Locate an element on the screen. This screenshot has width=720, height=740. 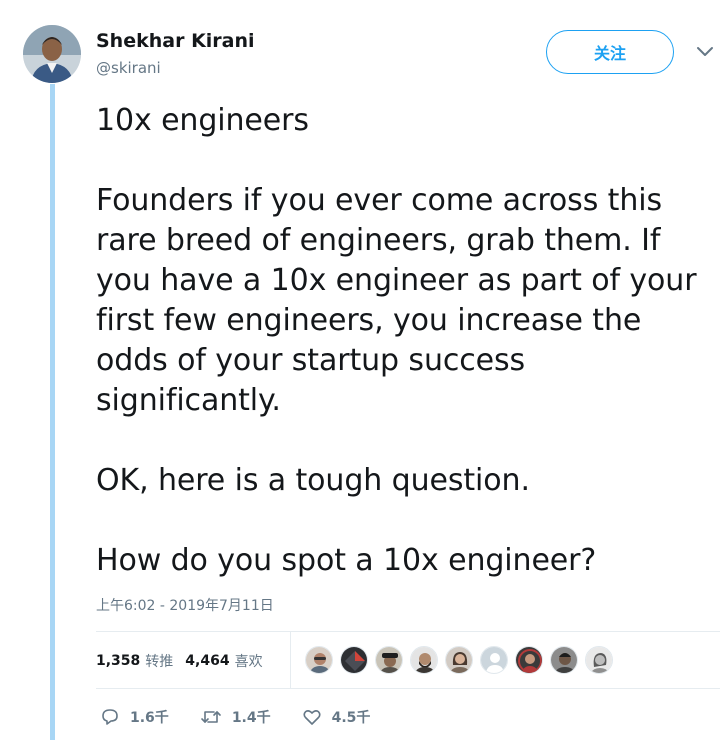
retweet-icon is located at coordinates (211, 717).